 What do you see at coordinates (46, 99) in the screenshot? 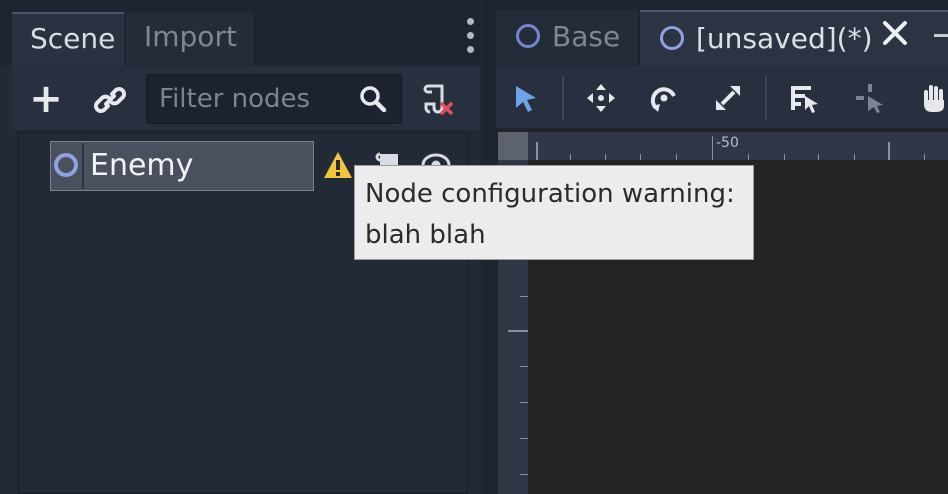
I see `plus-icon: +` at bounding box center [46, 99].